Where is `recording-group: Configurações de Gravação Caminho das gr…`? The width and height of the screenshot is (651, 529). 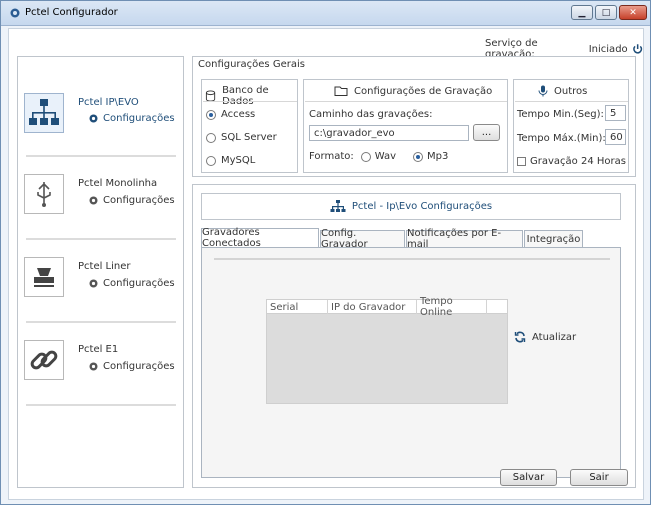 recording-group: Configurações de Gravação Caminho das gr… is located at coordinates (405, 126).